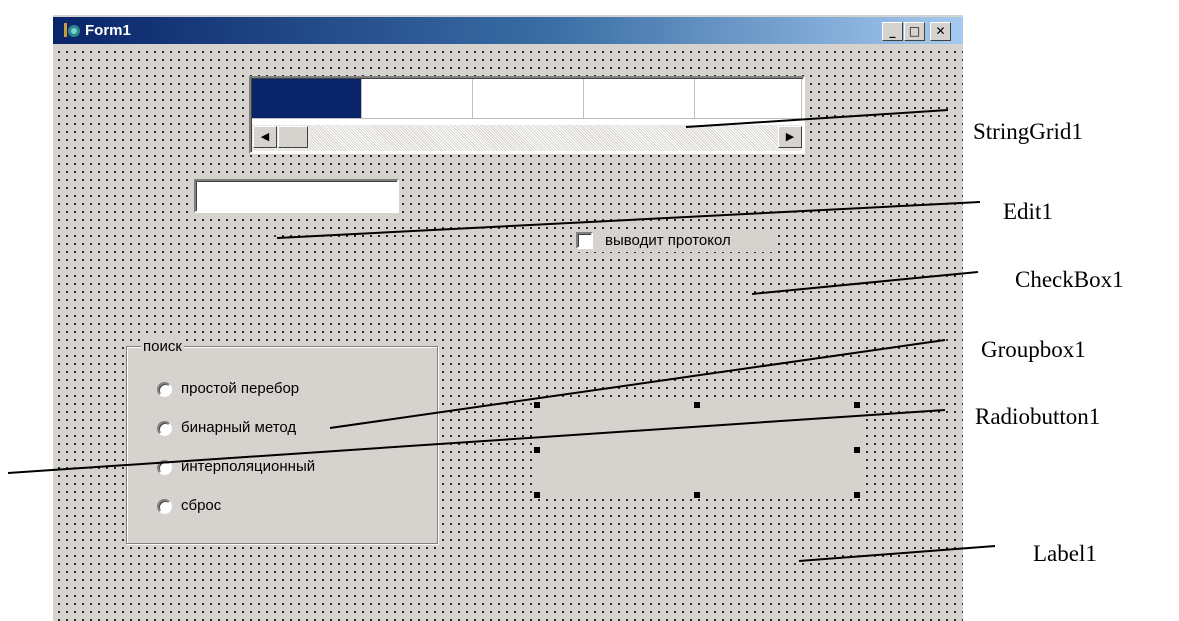 The image size is (1179, 621). Describe the element at coordinates (296, 196) in the screenshot. I see `edit-field` at that location.